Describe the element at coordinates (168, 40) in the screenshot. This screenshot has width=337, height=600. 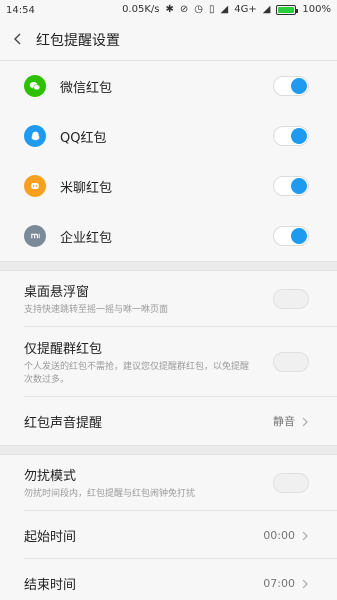
I see `title-bar: 红包提醒设置` at that location.